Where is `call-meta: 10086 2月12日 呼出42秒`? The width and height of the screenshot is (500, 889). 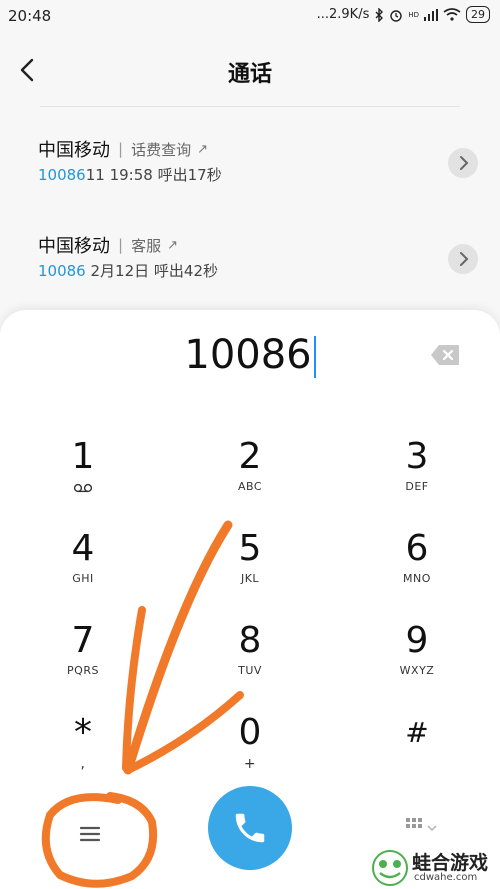 call-meta: 10086 2月12日 呼出42秒 is located at coordinates (128, 270).